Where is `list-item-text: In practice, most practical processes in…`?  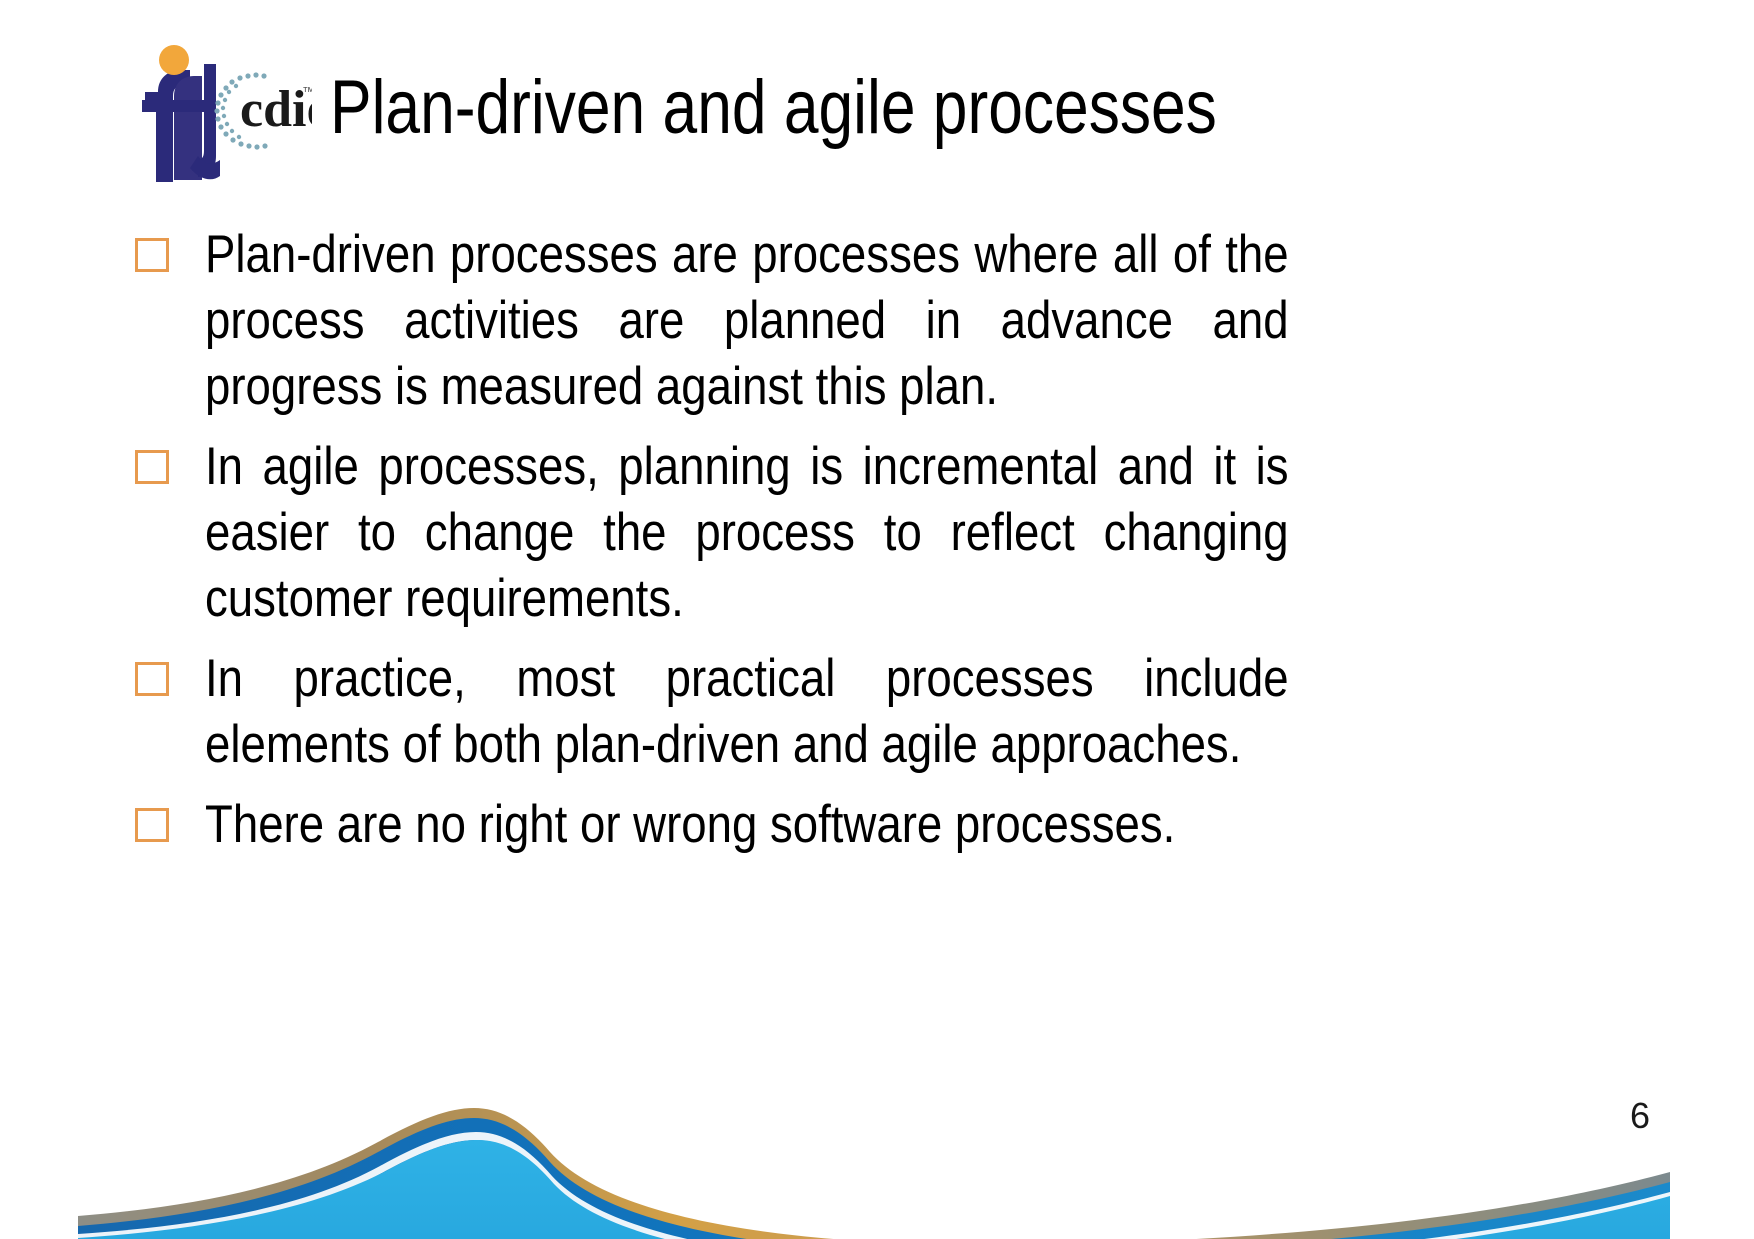
list-item-text: In practice, most practical processes in… is located at coordinates (747, 711).